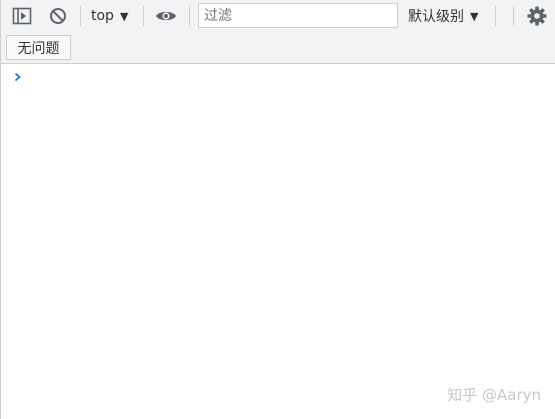 The image size is (555, 419). What do you see at coordinates (102, 16) in the screenshot?
I see `context-label: top` at bounding box center [102, 16].